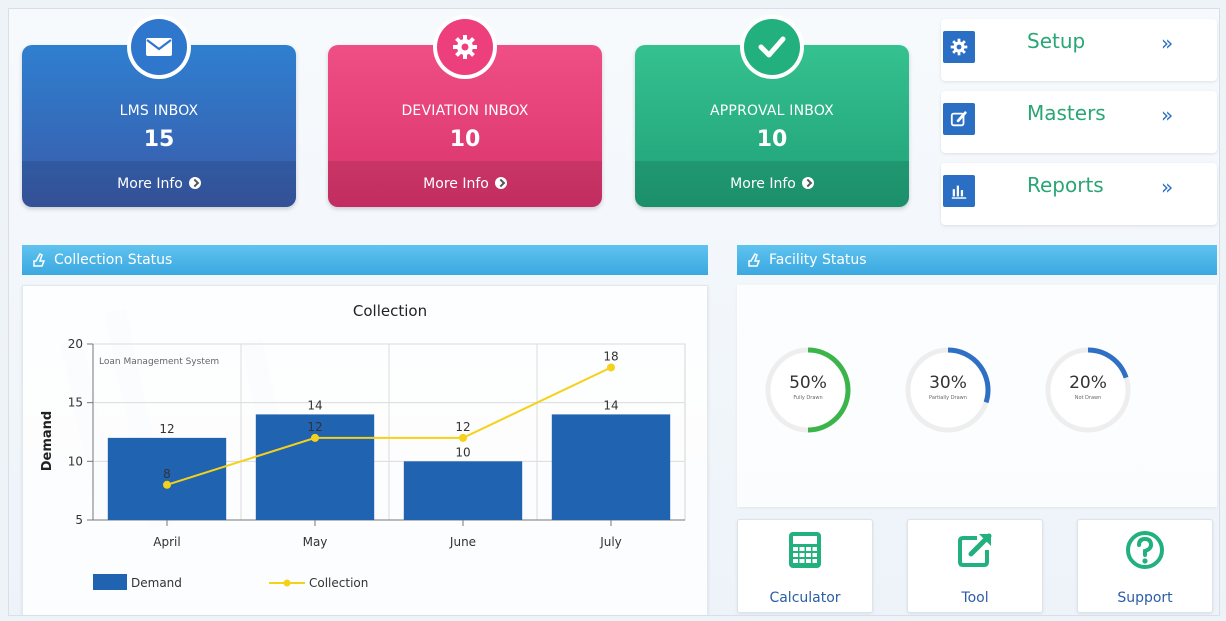 This screenshot has height=621, width=1226. Describe the element at coordinates (610, 542) in the screenshot. I see `x-tick-label: July` at that location.